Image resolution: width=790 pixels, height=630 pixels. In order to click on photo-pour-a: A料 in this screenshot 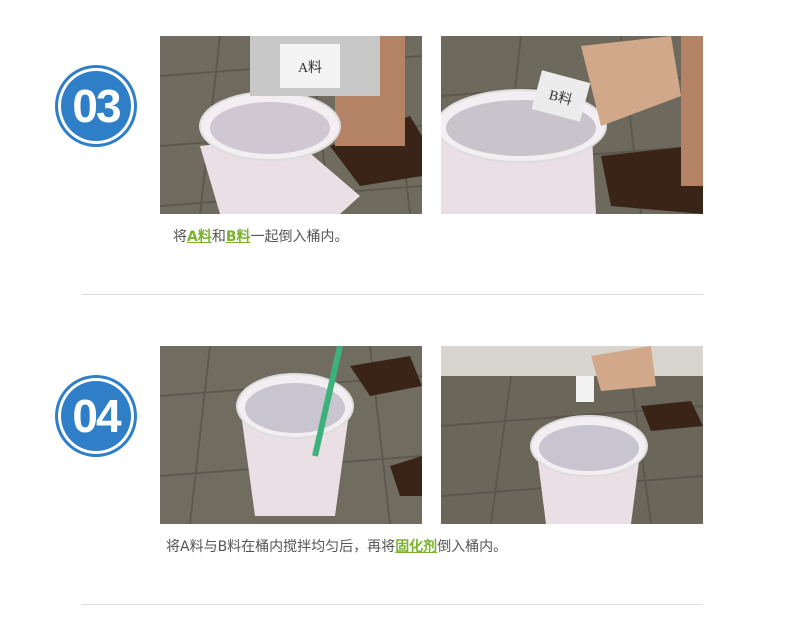, I will do `click(291, 125)`.